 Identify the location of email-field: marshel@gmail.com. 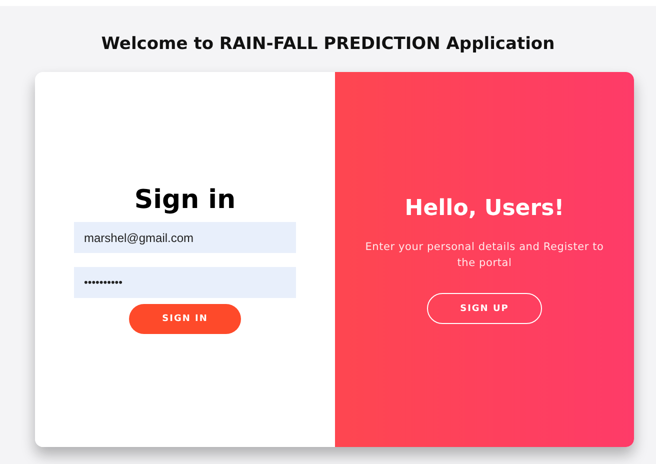
(185, 237).